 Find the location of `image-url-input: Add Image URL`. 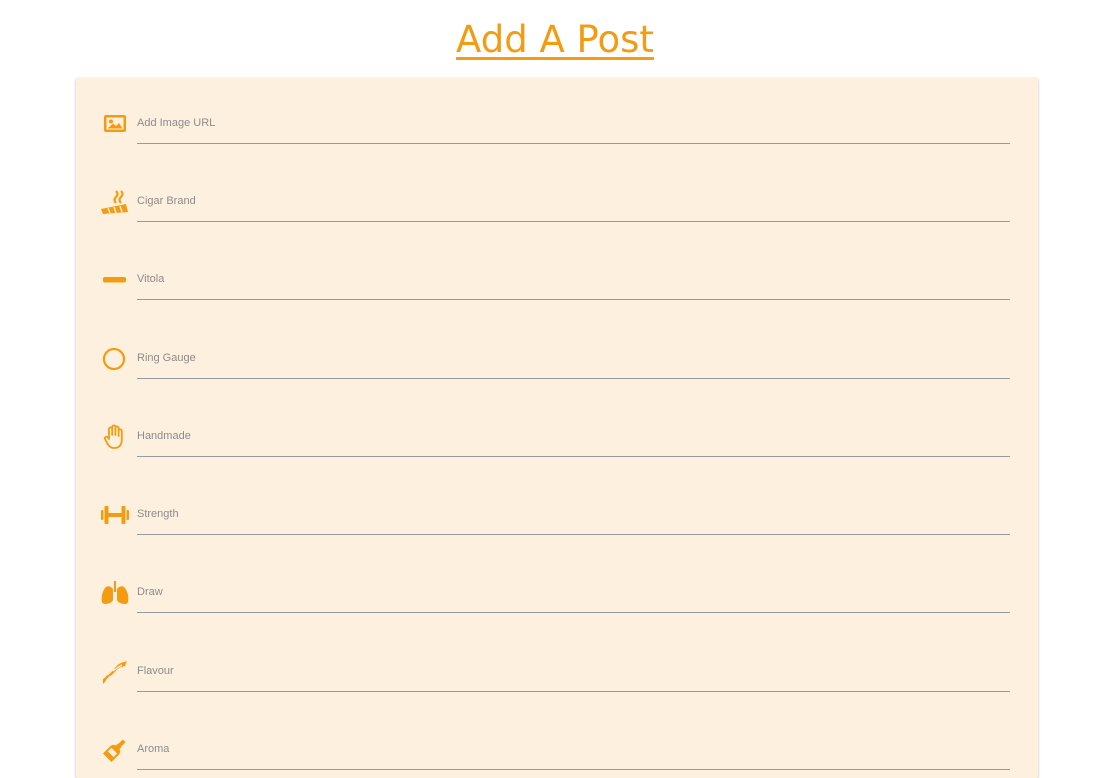

image-url-input: Add Image URL is located at coordinates (573, 123).